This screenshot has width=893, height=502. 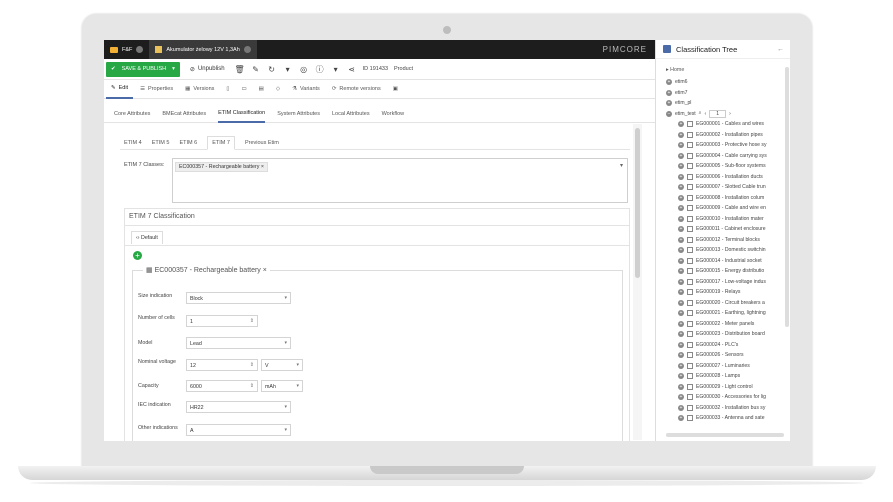 I want to click on tree-root: + etim_pl, so click(x=726, y=103).